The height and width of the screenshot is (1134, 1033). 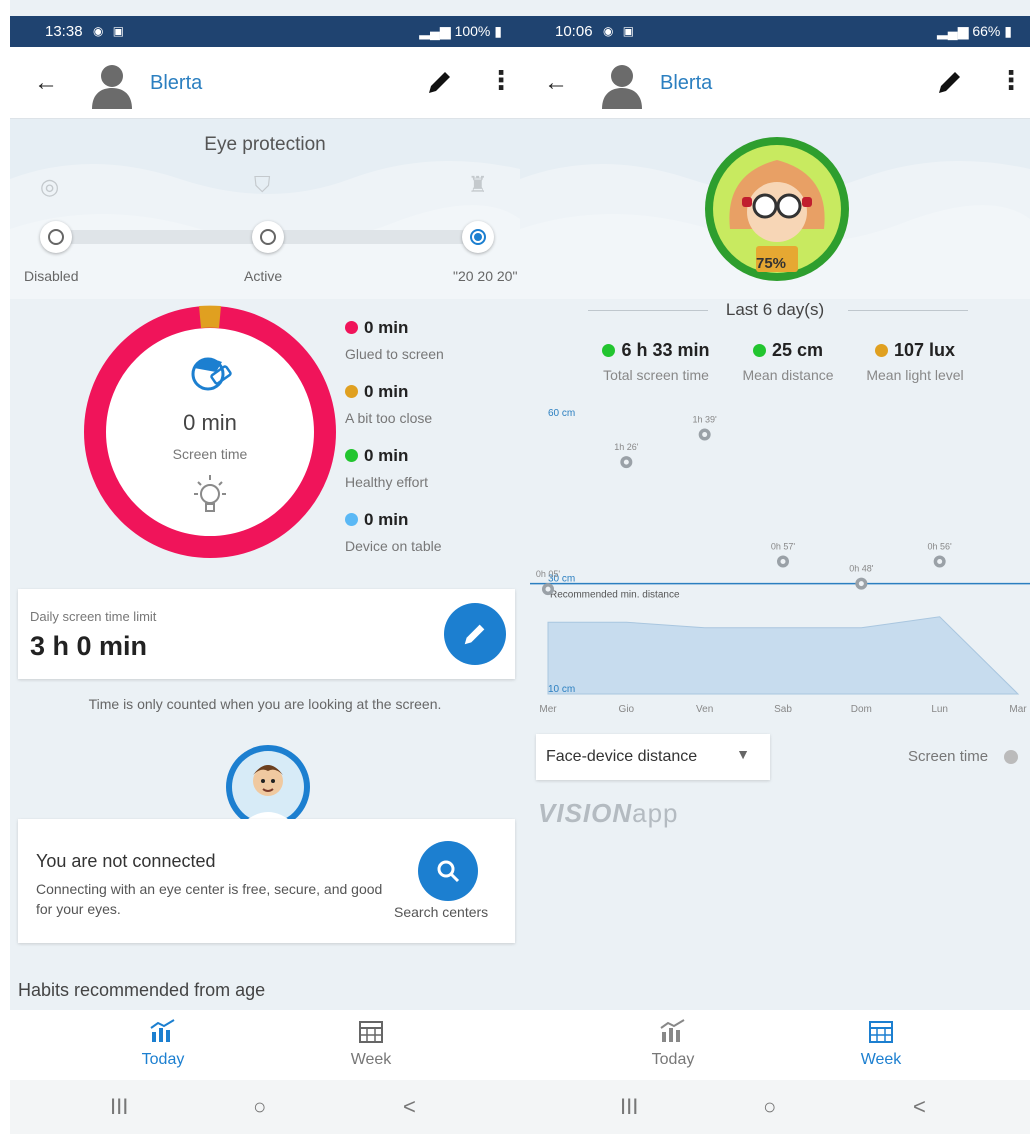 I want to click on eye-protection-title: Eye protection, so click(x=265, y=144).